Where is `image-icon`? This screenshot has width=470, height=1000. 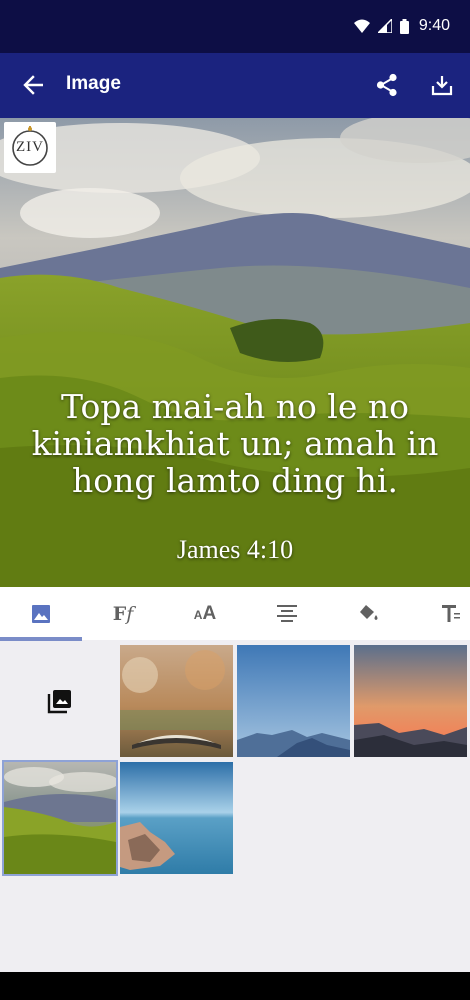 image-icon is located at coordinates (41, 613).